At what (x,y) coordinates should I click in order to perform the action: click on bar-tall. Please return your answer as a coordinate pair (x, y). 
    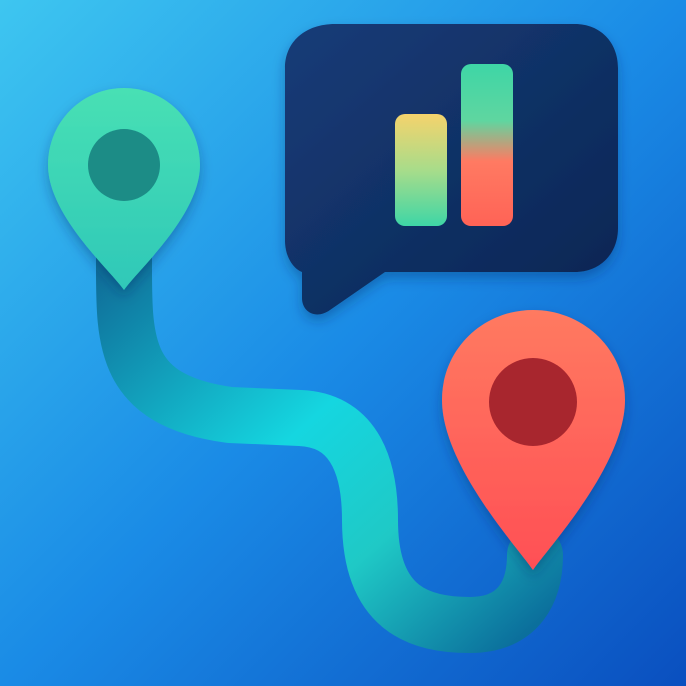
    Looking at the image, I should click on (487, 145).